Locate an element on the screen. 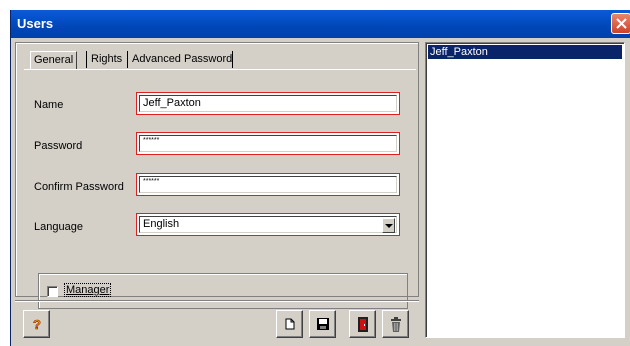  close-button is located at coordinates (620, 23).